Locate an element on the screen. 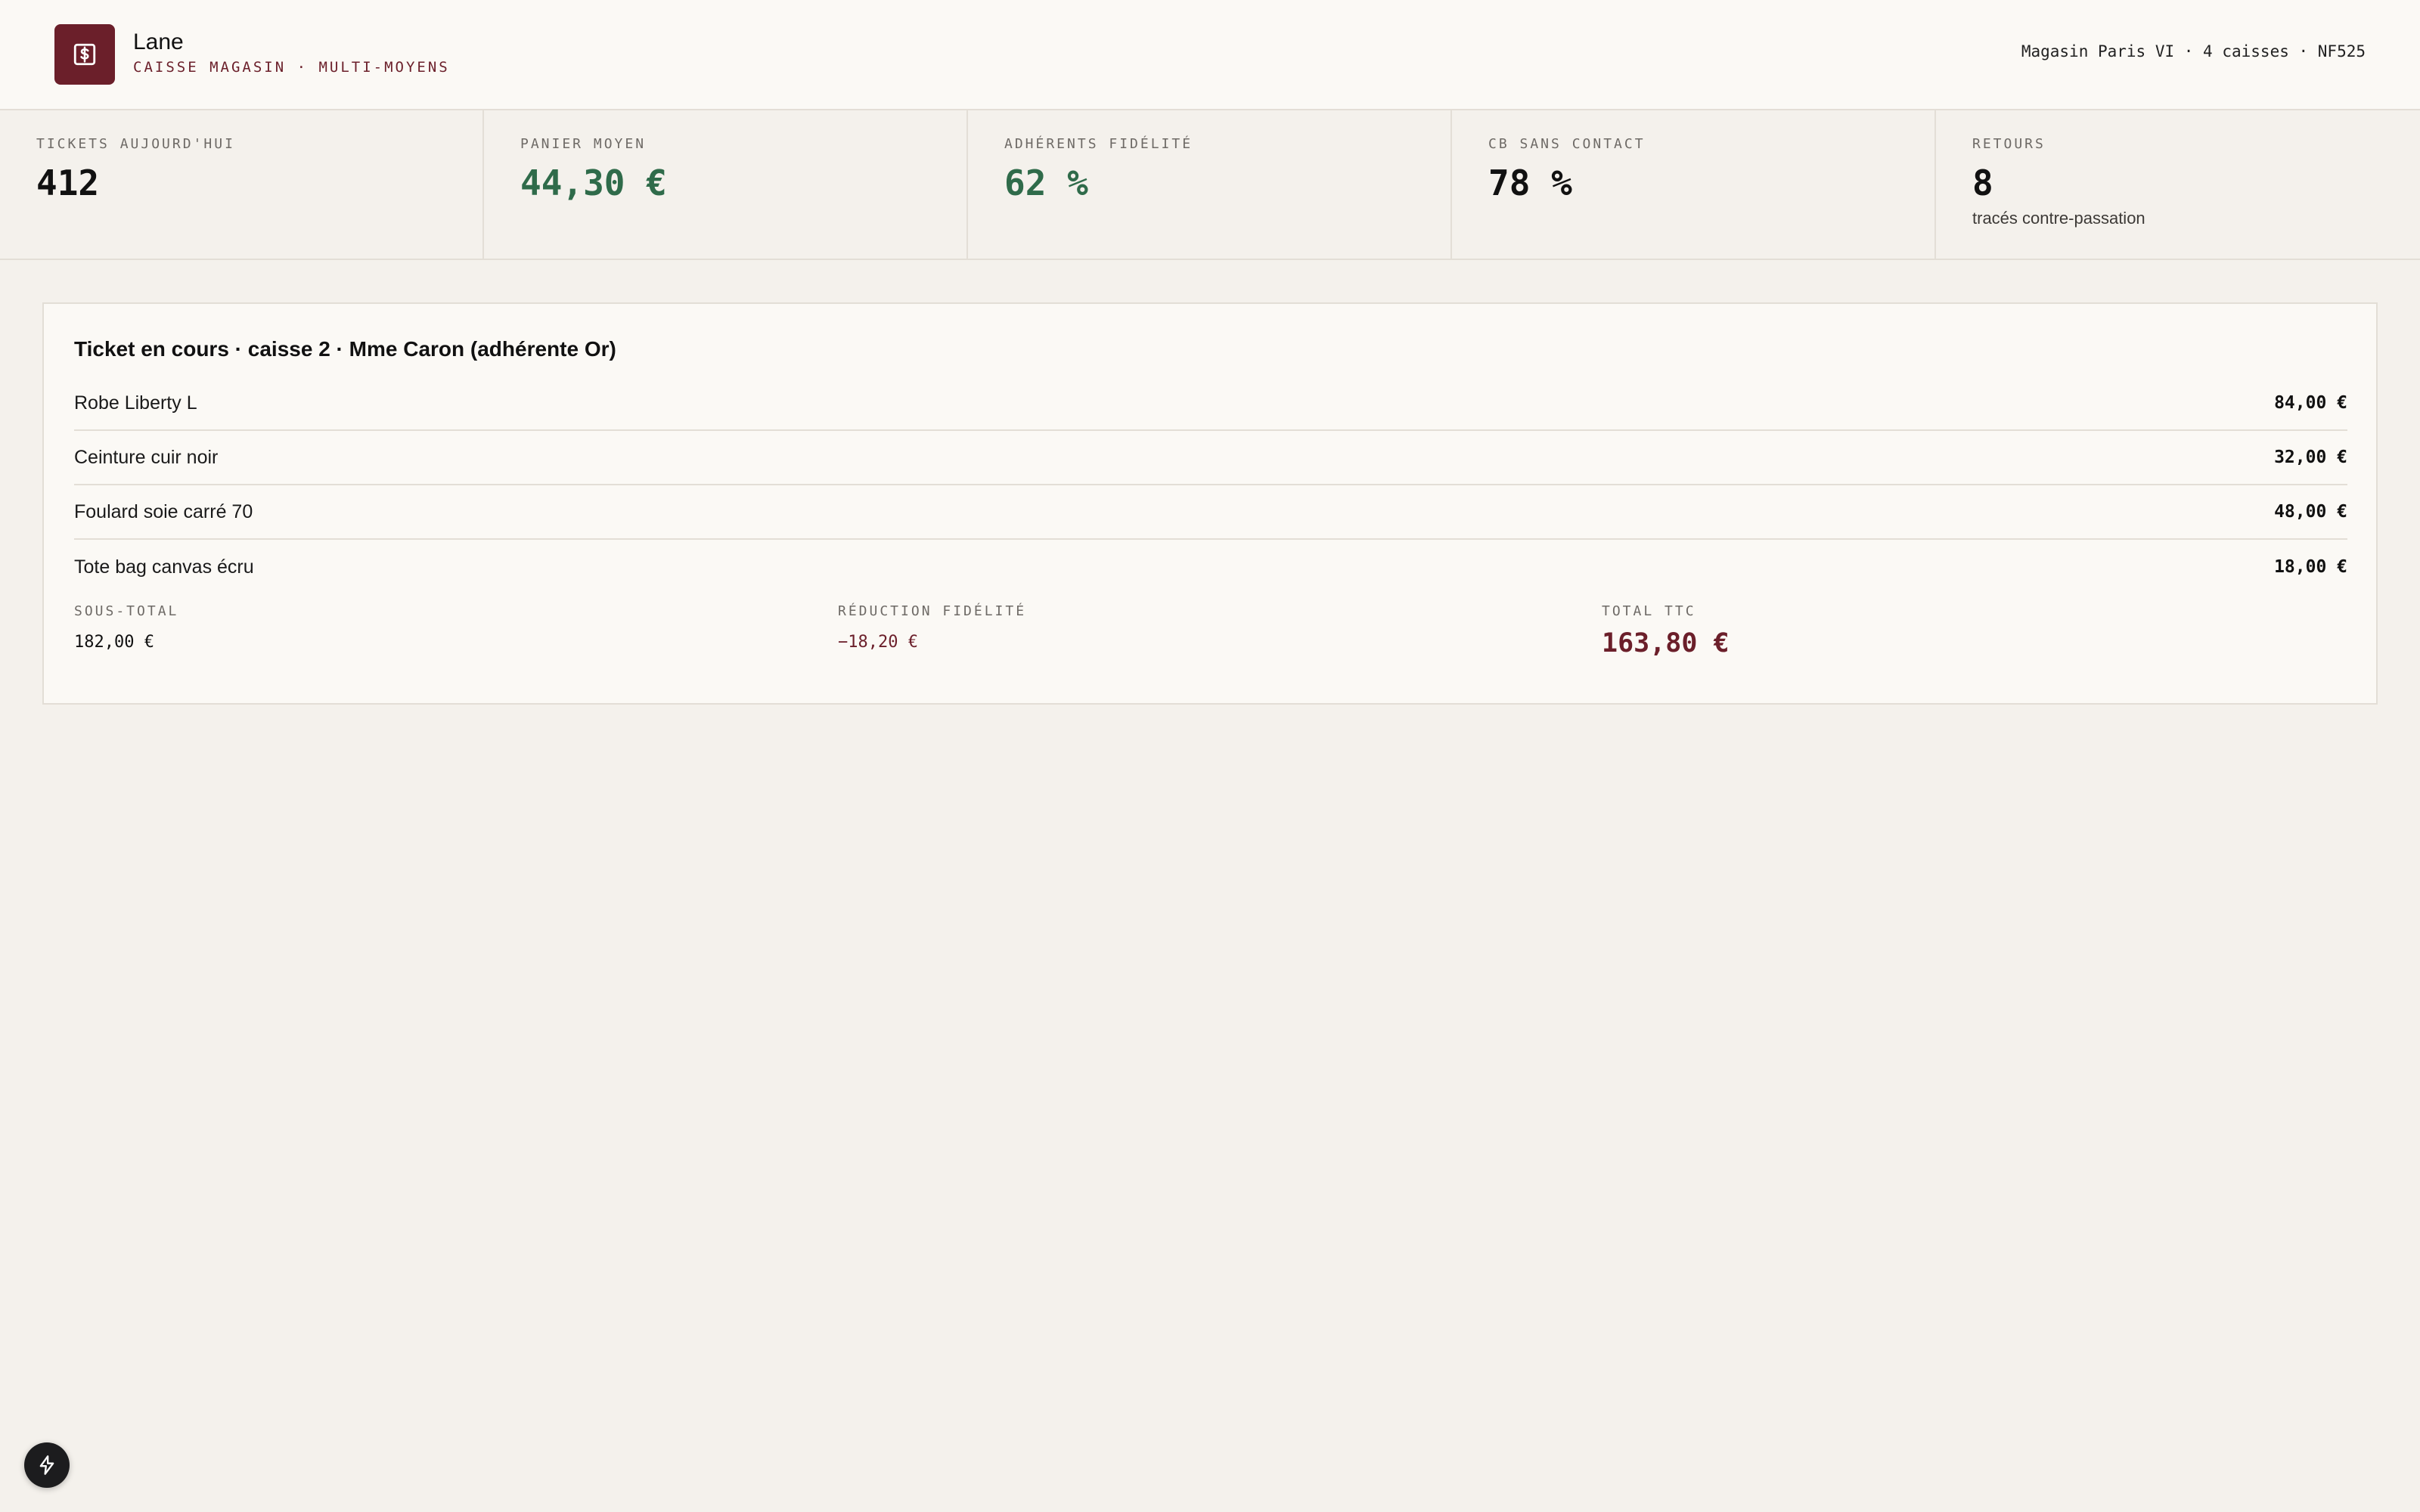 Image resolution: width=2420 pixels, height=1512 pixels. kpi-value: 44,30 € is located at coordinates (593, 183).